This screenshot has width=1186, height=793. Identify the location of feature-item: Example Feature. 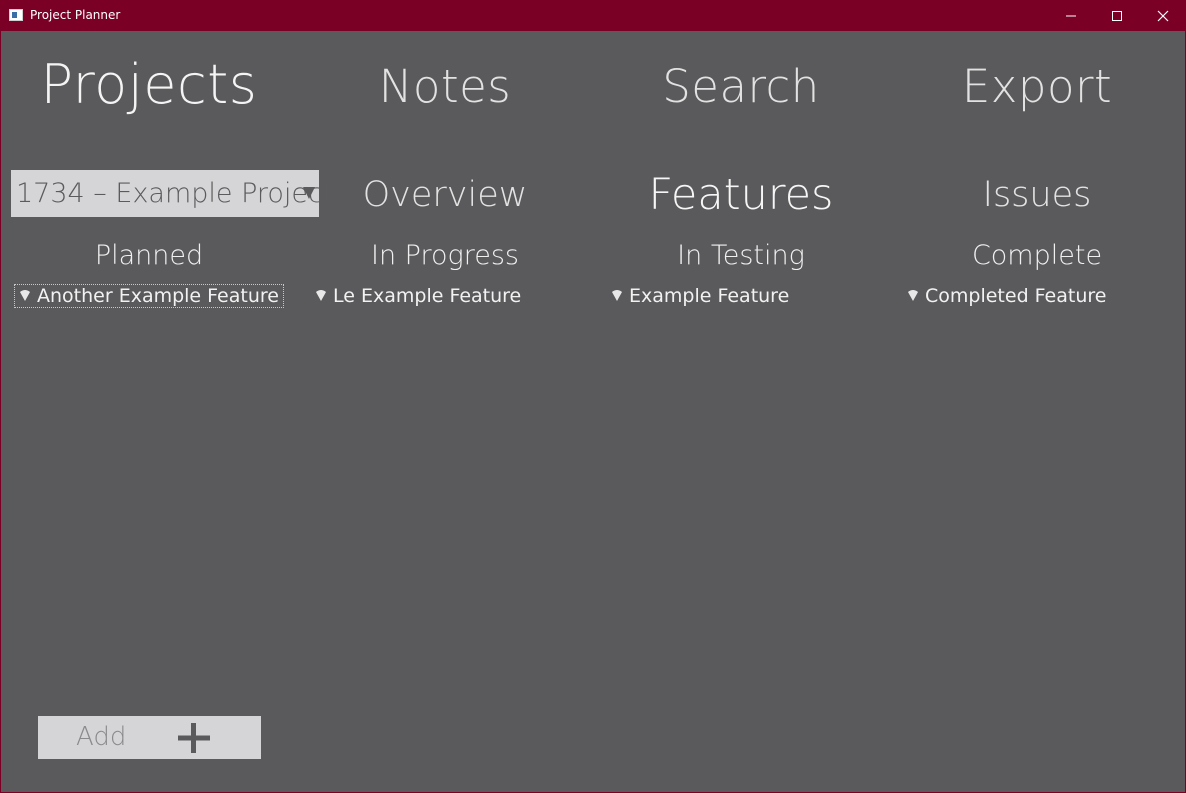
(700, 296).